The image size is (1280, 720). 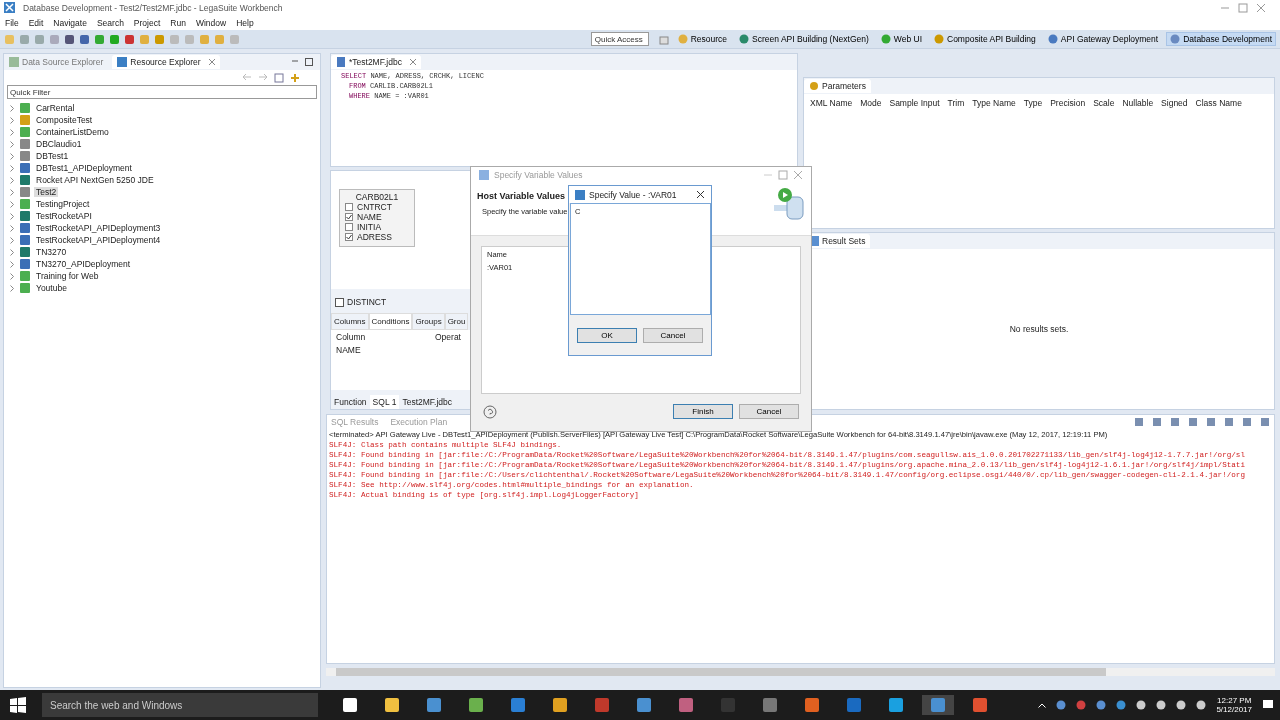 What do you see at coordinates (956, 103) in the screenshot?
I see `column-header: Trim` at bounding box center [956, 103].